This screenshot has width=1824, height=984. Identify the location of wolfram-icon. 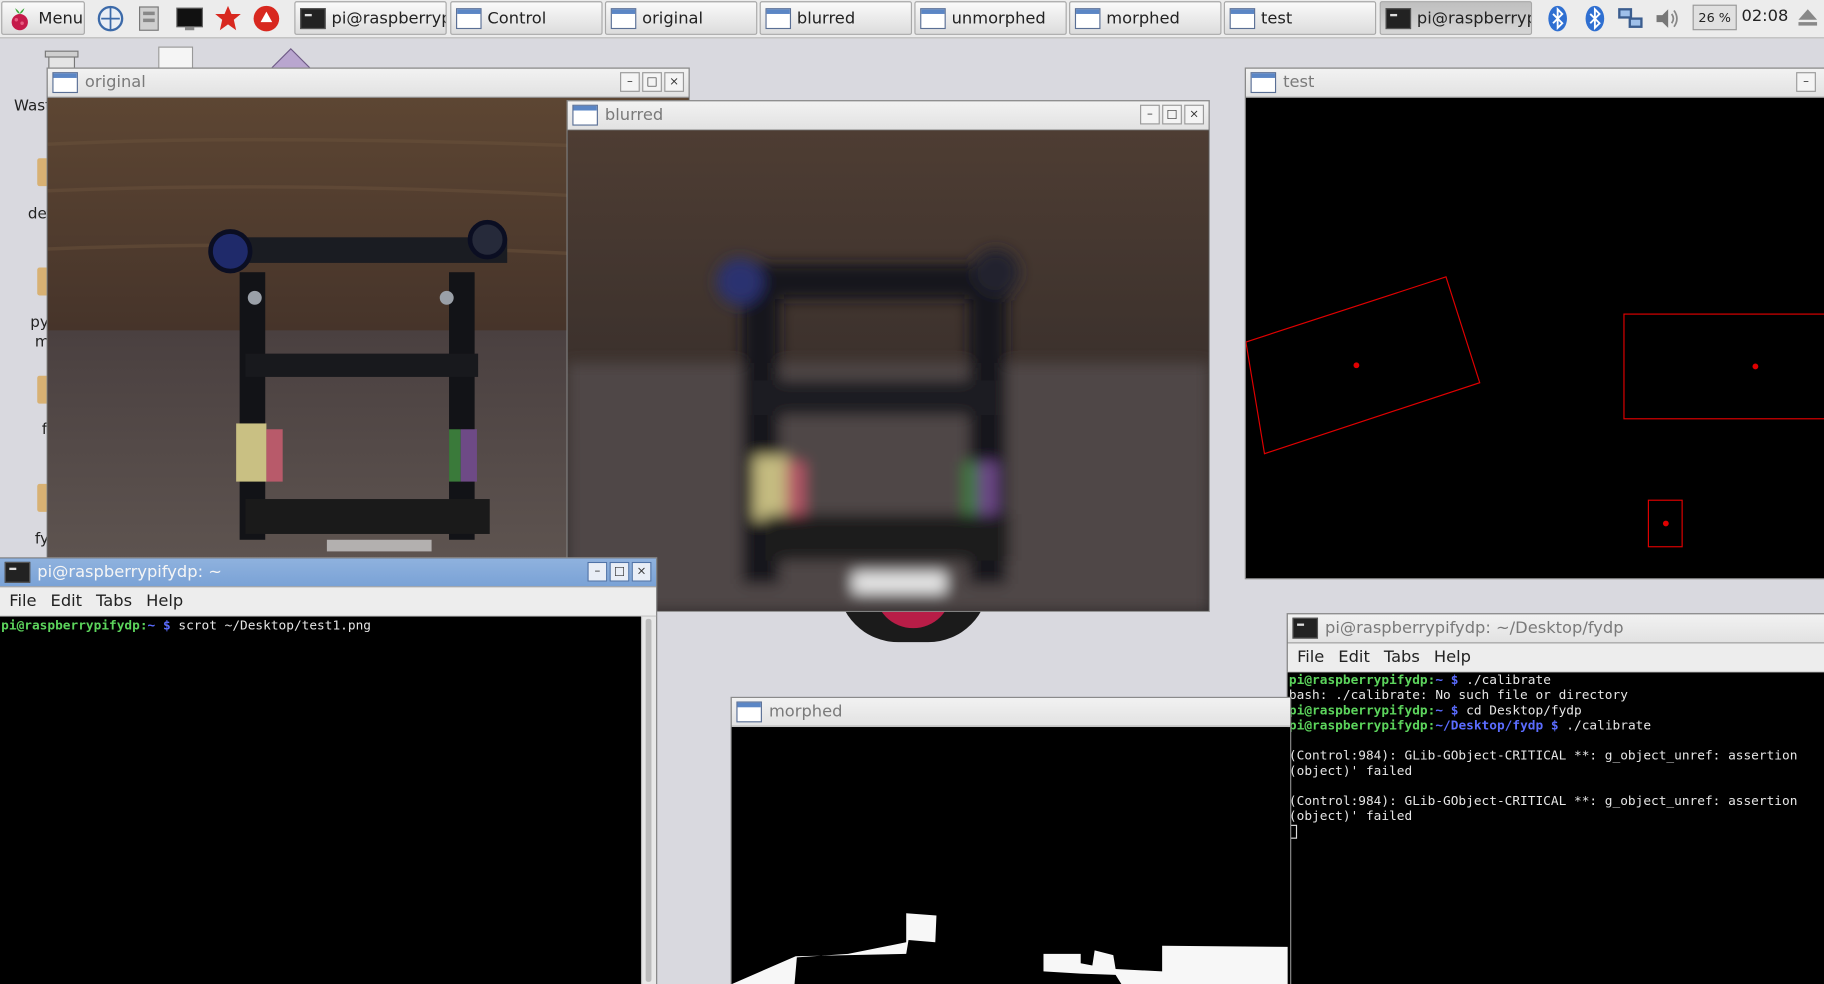
(266, 18).